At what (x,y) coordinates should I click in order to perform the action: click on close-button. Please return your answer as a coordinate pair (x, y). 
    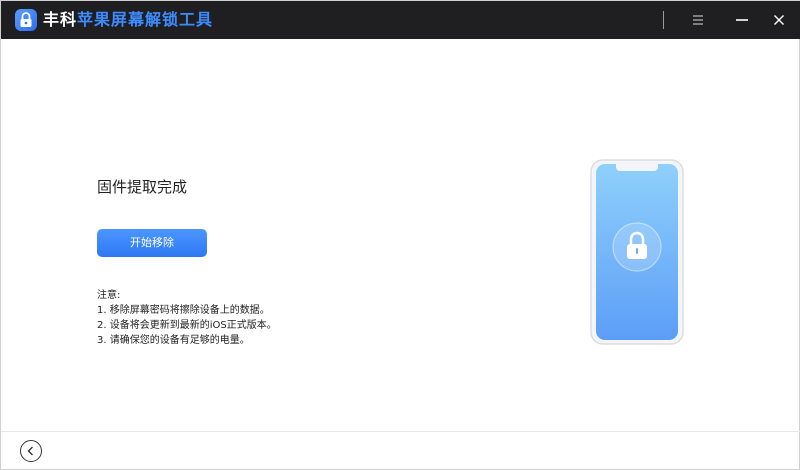
    Looking at the image, I should click on (779, 20).